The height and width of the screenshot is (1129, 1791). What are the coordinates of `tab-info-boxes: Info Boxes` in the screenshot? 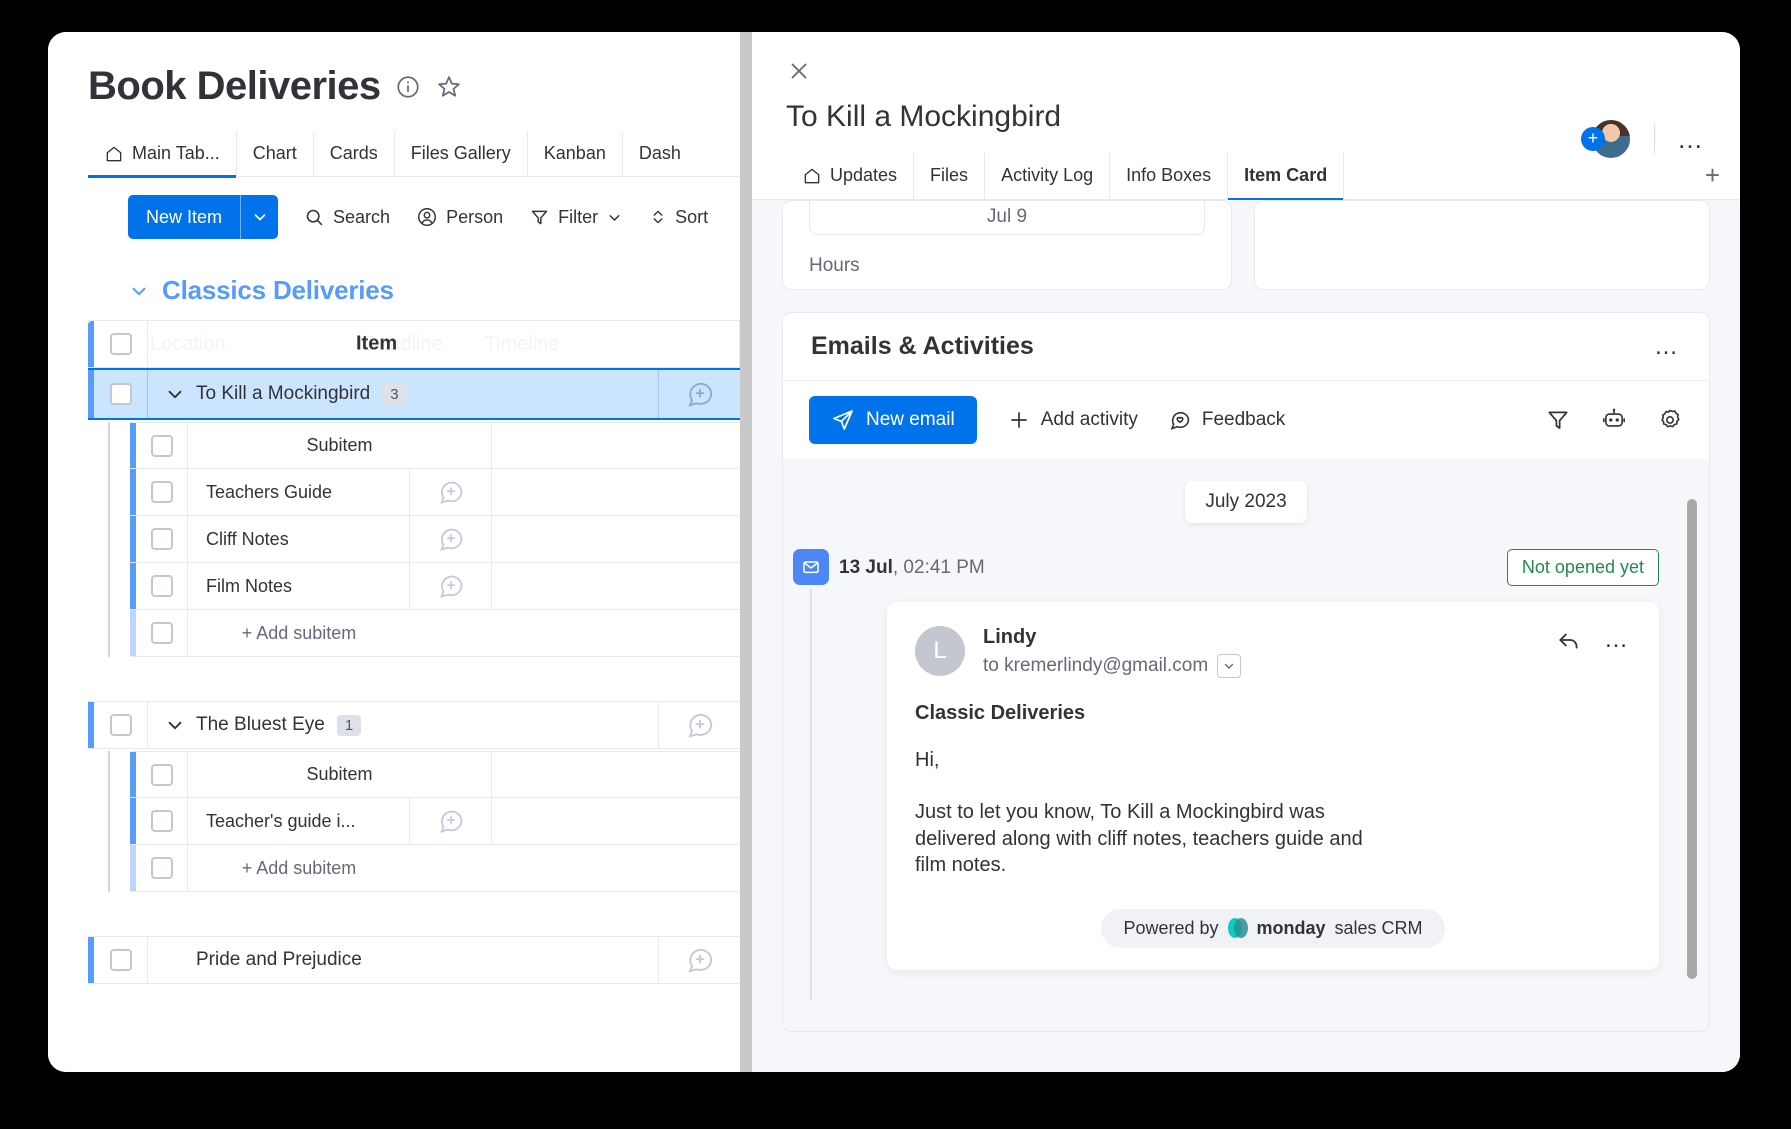 It's located at (1169, 175).